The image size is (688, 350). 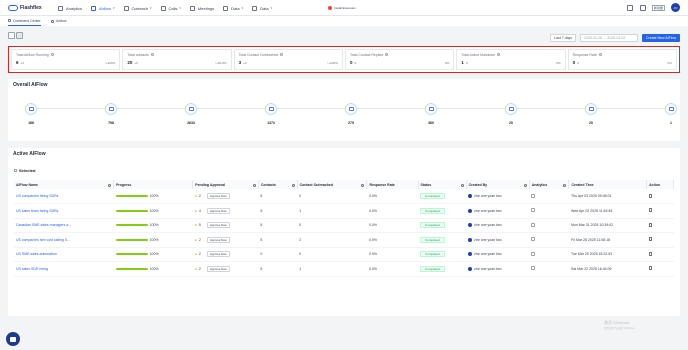 What do you see at coordinates (498, 225) in the screenshot?
I see `created-by-cell: zhe one yuan two` at bounding box center [498, 225].